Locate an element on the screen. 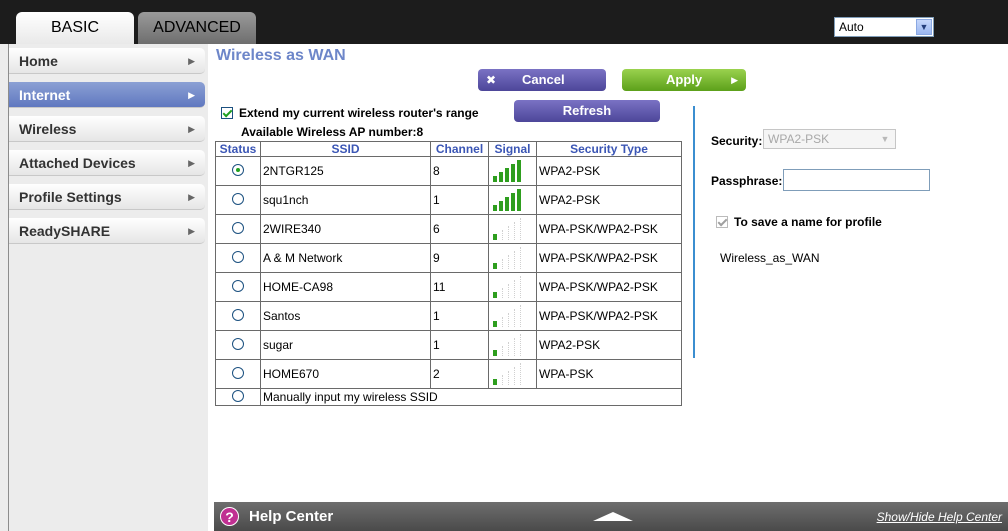  help-center-title: Help Center is located at coordinates (291, 516).